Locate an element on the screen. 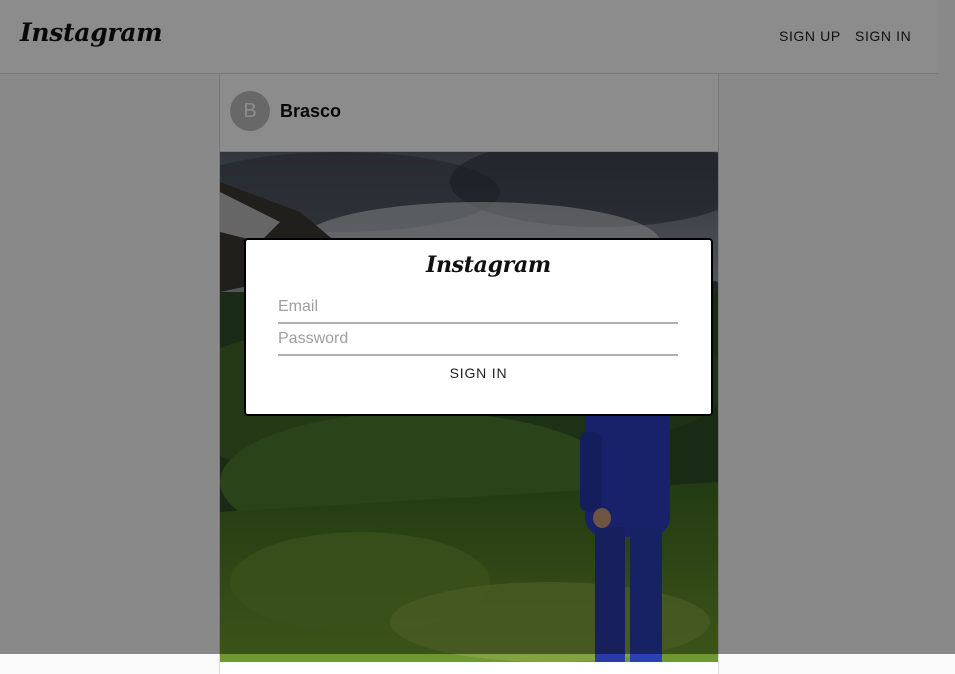 This screenshot has width=955, height=674. sign-in-modal: Instagram SIGN IN is located at coordinates (478, 327).